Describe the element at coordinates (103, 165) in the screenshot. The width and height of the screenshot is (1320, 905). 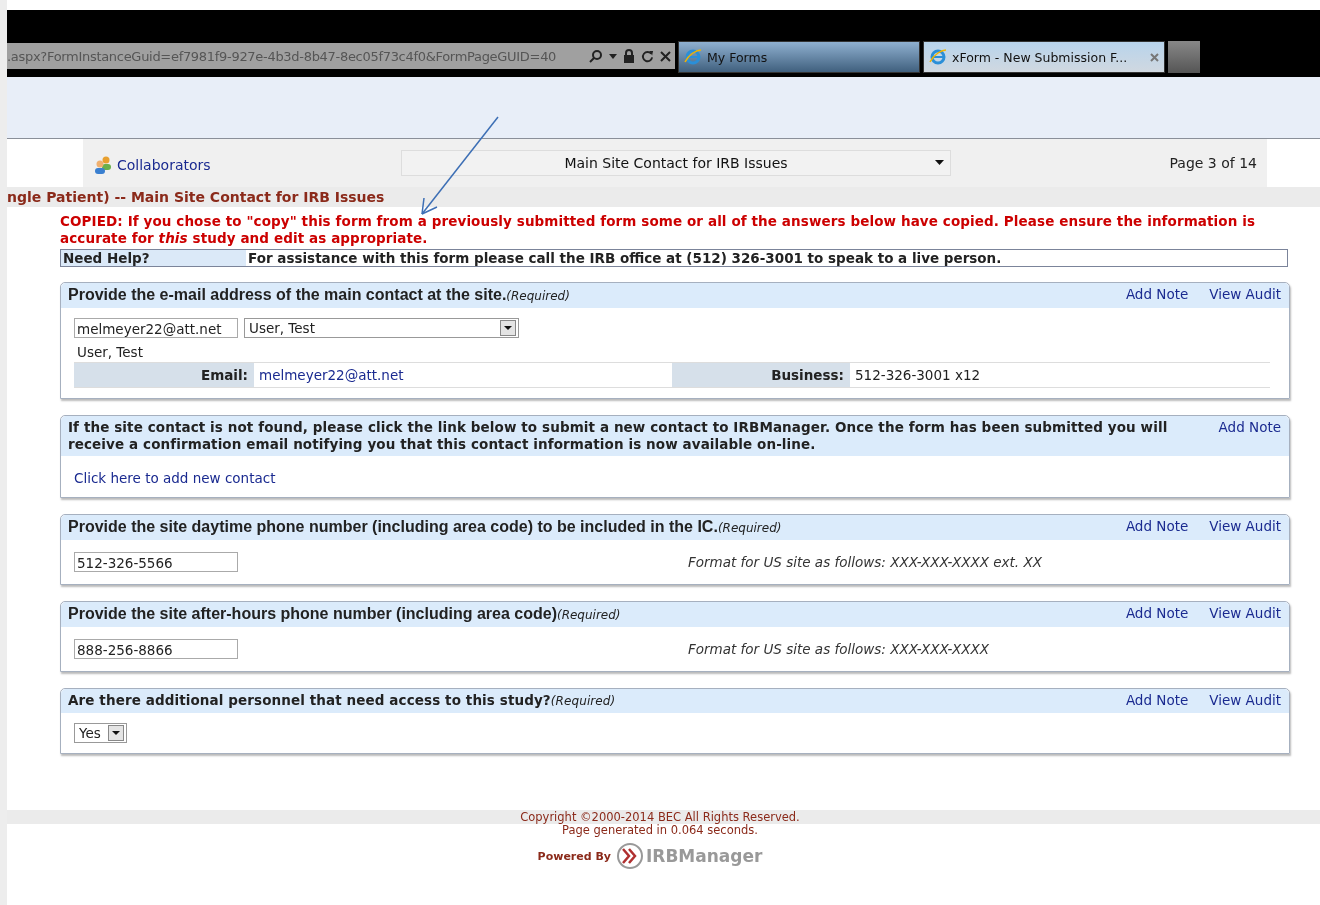
I see `people-icon` at that location.